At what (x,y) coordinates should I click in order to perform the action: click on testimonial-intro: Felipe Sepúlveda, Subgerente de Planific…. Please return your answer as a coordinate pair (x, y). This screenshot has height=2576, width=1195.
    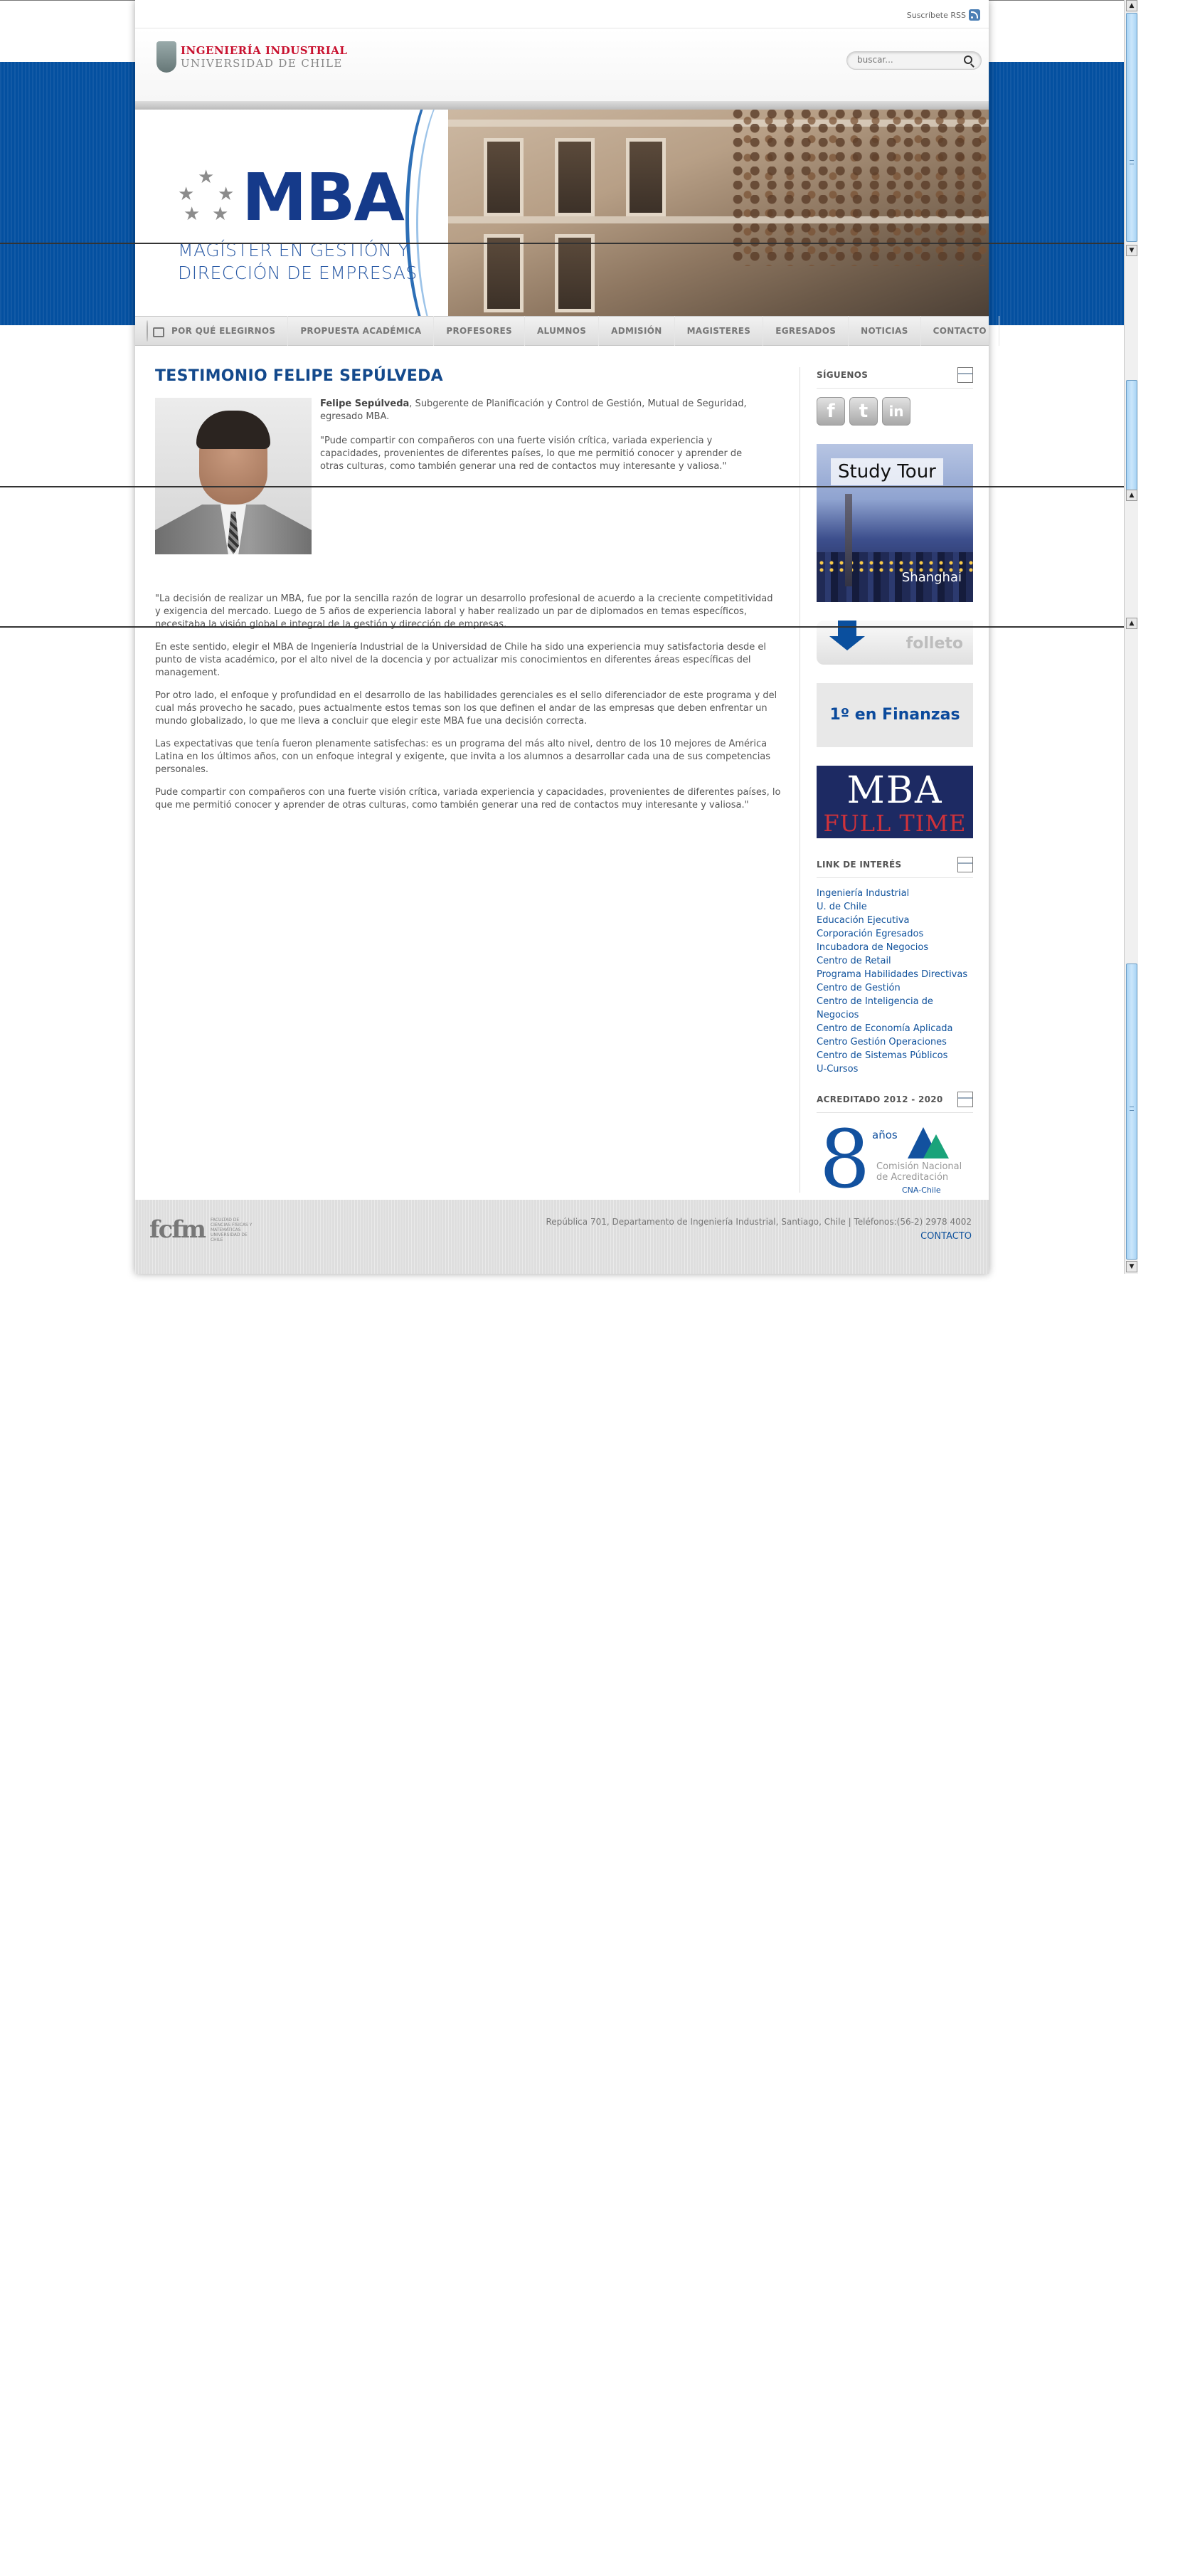
    Looking at the image, I should click on (468, 476).